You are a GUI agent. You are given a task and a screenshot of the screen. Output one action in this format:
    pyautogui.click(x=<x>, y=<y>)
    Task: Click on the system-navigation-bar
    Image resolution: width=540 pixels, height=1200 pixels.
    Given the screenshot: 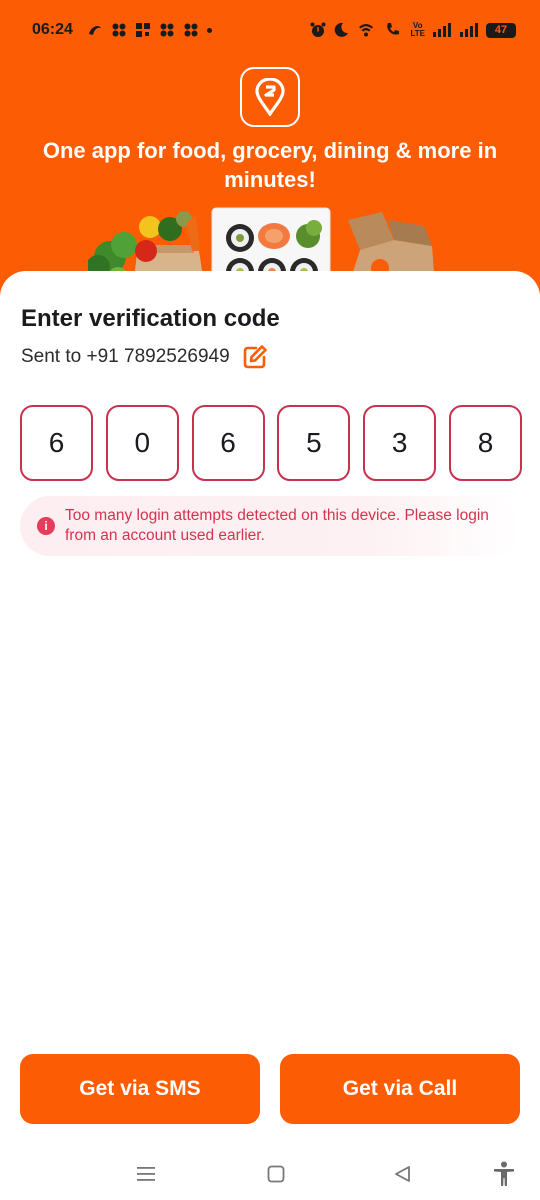 What is the action you would take?
    pyautogui.click(x=270, y=1174)
    